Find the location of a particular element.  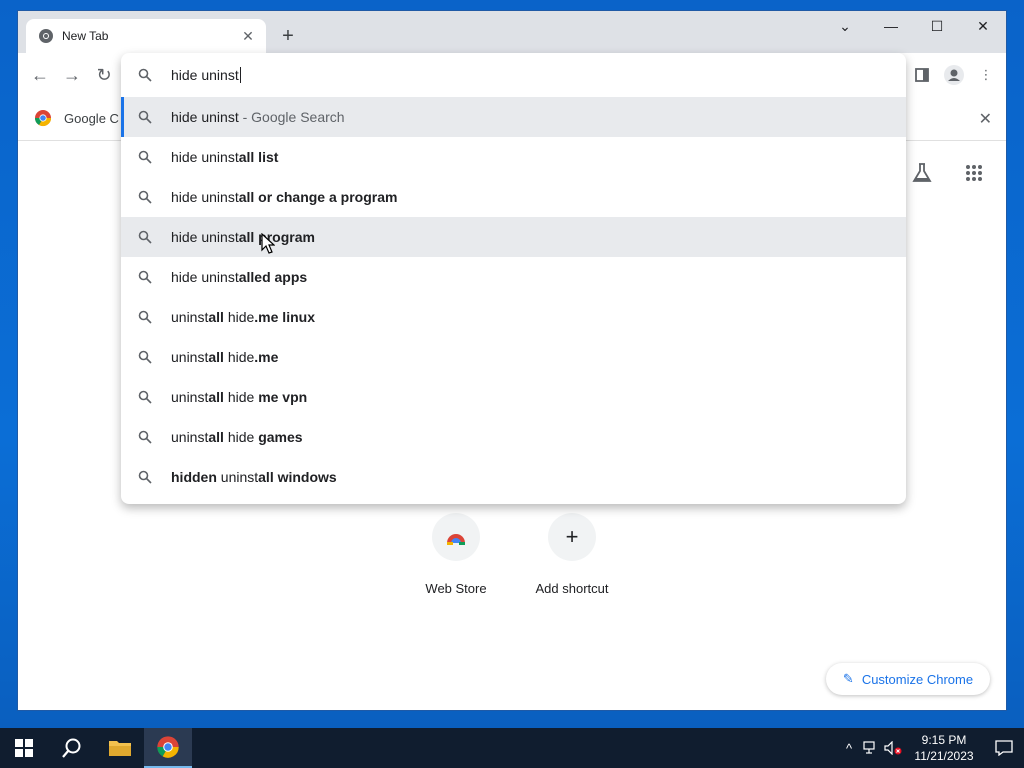

file-explorer-button is located at coordinates (120, 748).